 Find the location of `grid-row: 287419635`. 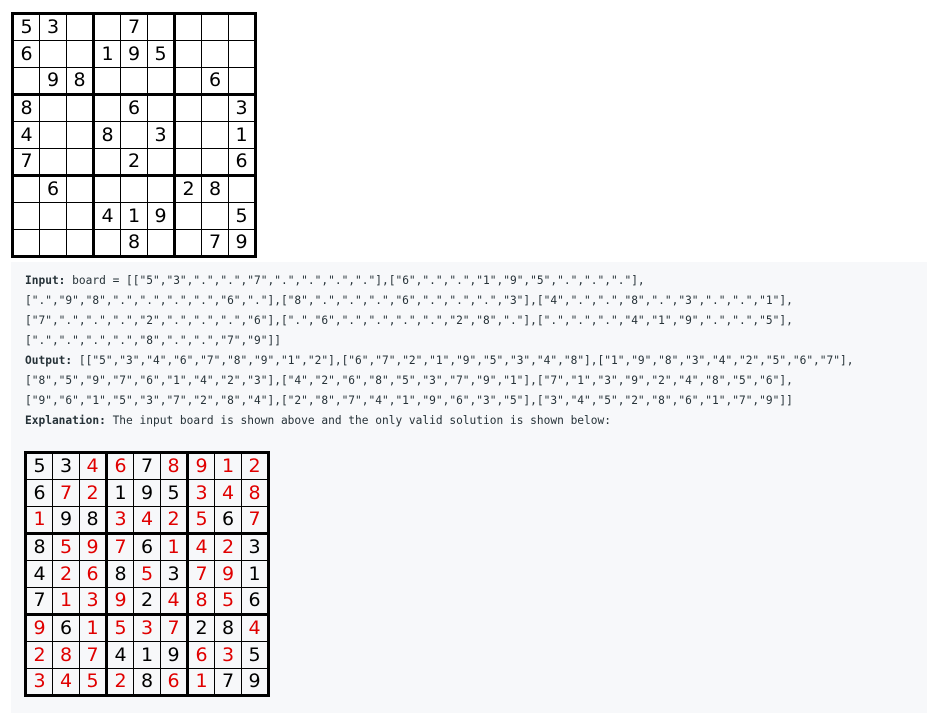

grid-row: 287419635 is located at coordinates (147, 655).